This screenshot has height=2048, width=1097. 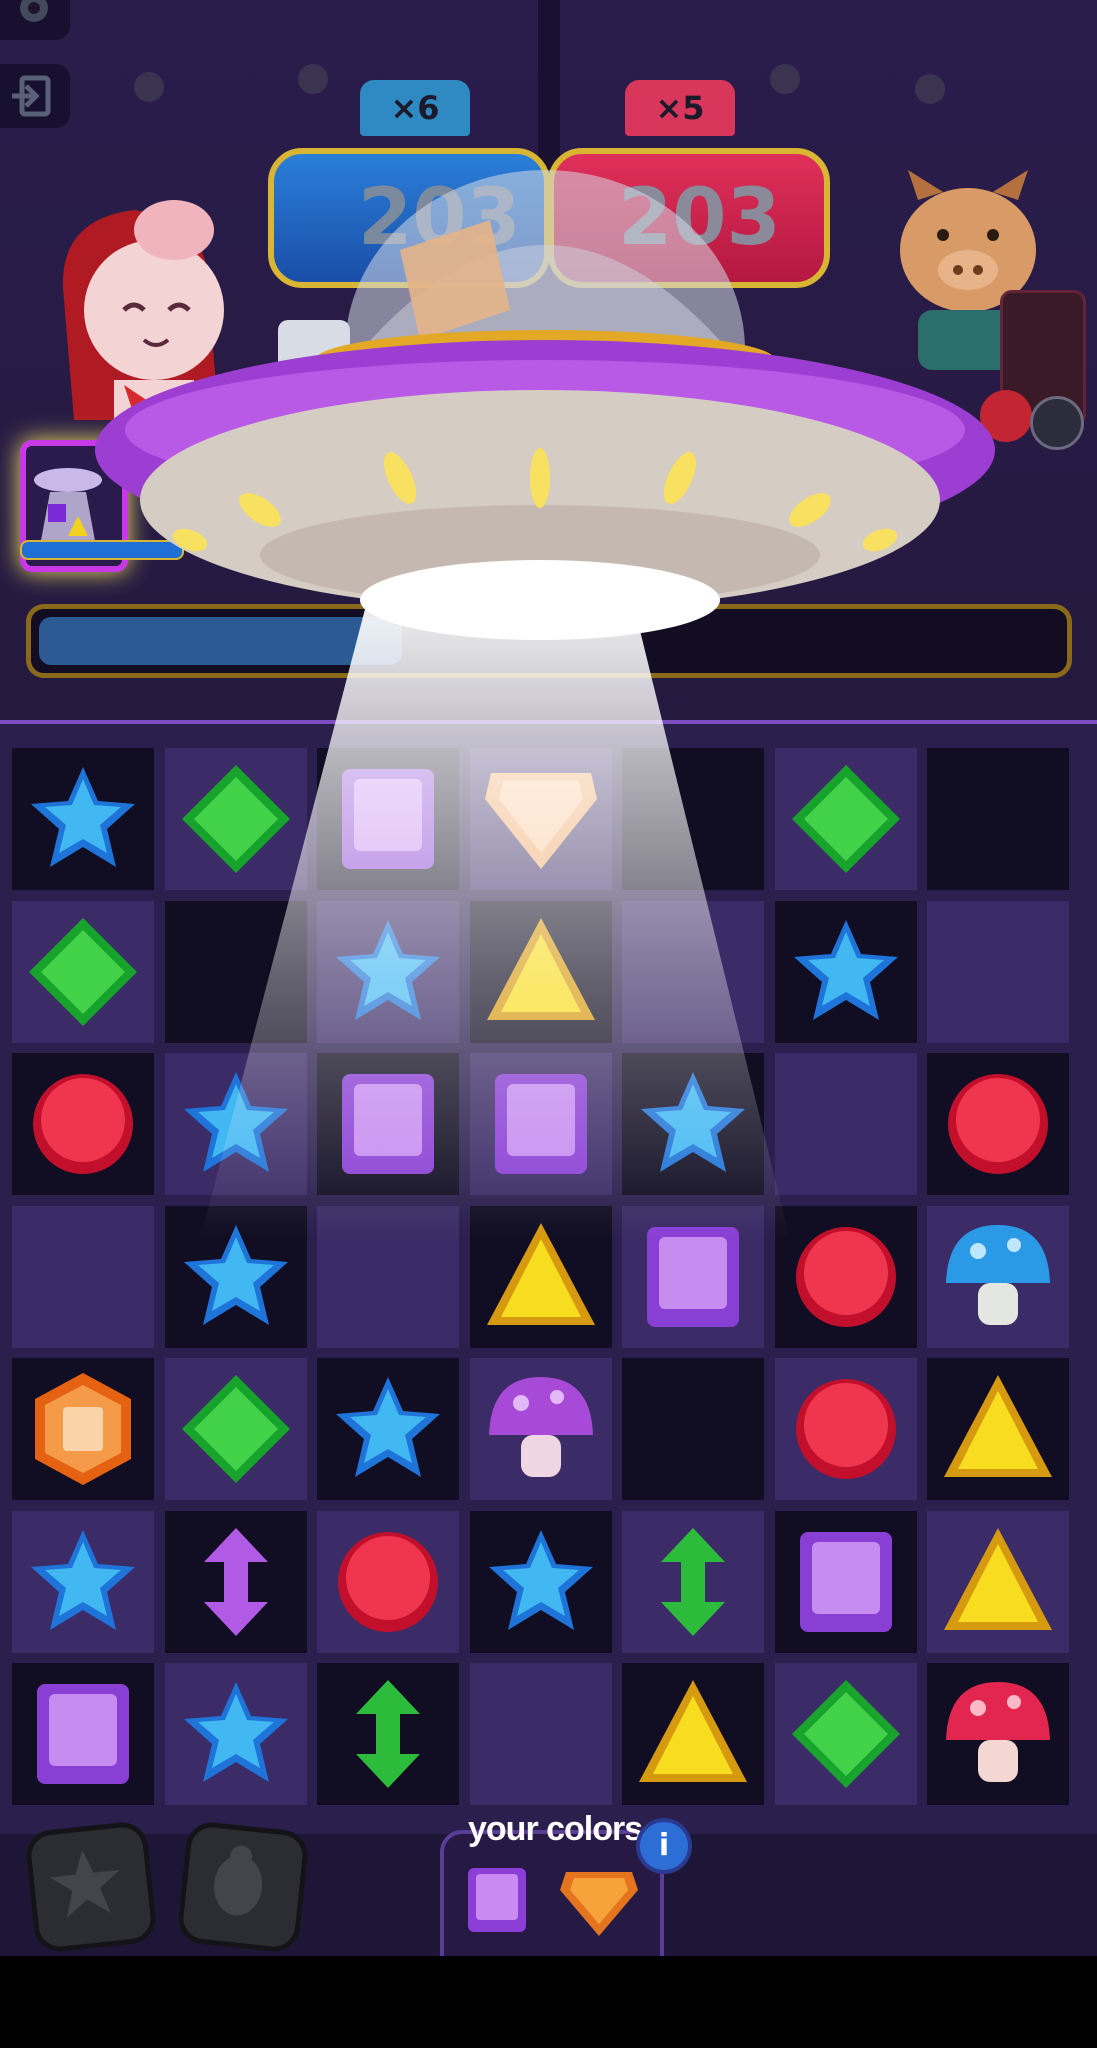 What do you see at coordinates (313, 79) in the screenshot?
I see `stage-light-mid` at bounding box center [313, 79].